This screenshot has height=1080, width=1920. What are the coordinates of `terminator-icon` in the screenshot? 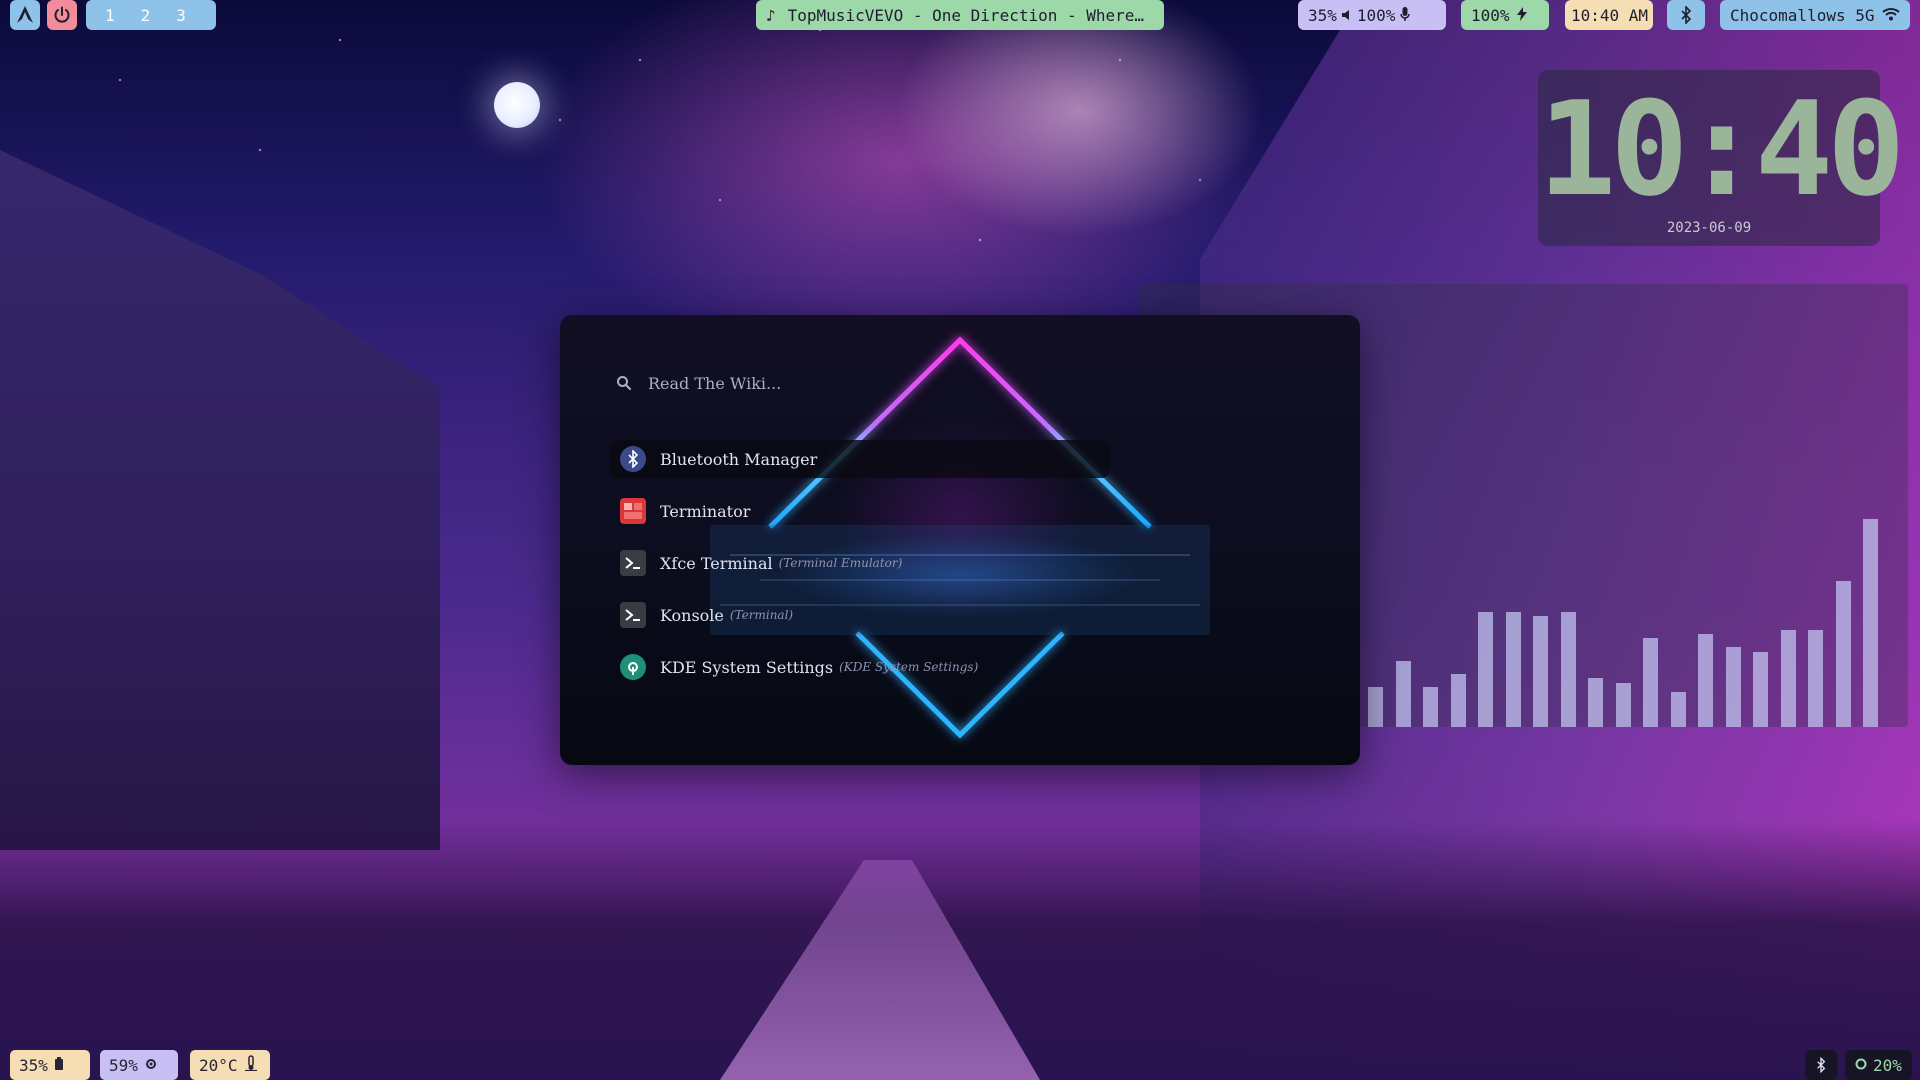 It's located at (633, 511).